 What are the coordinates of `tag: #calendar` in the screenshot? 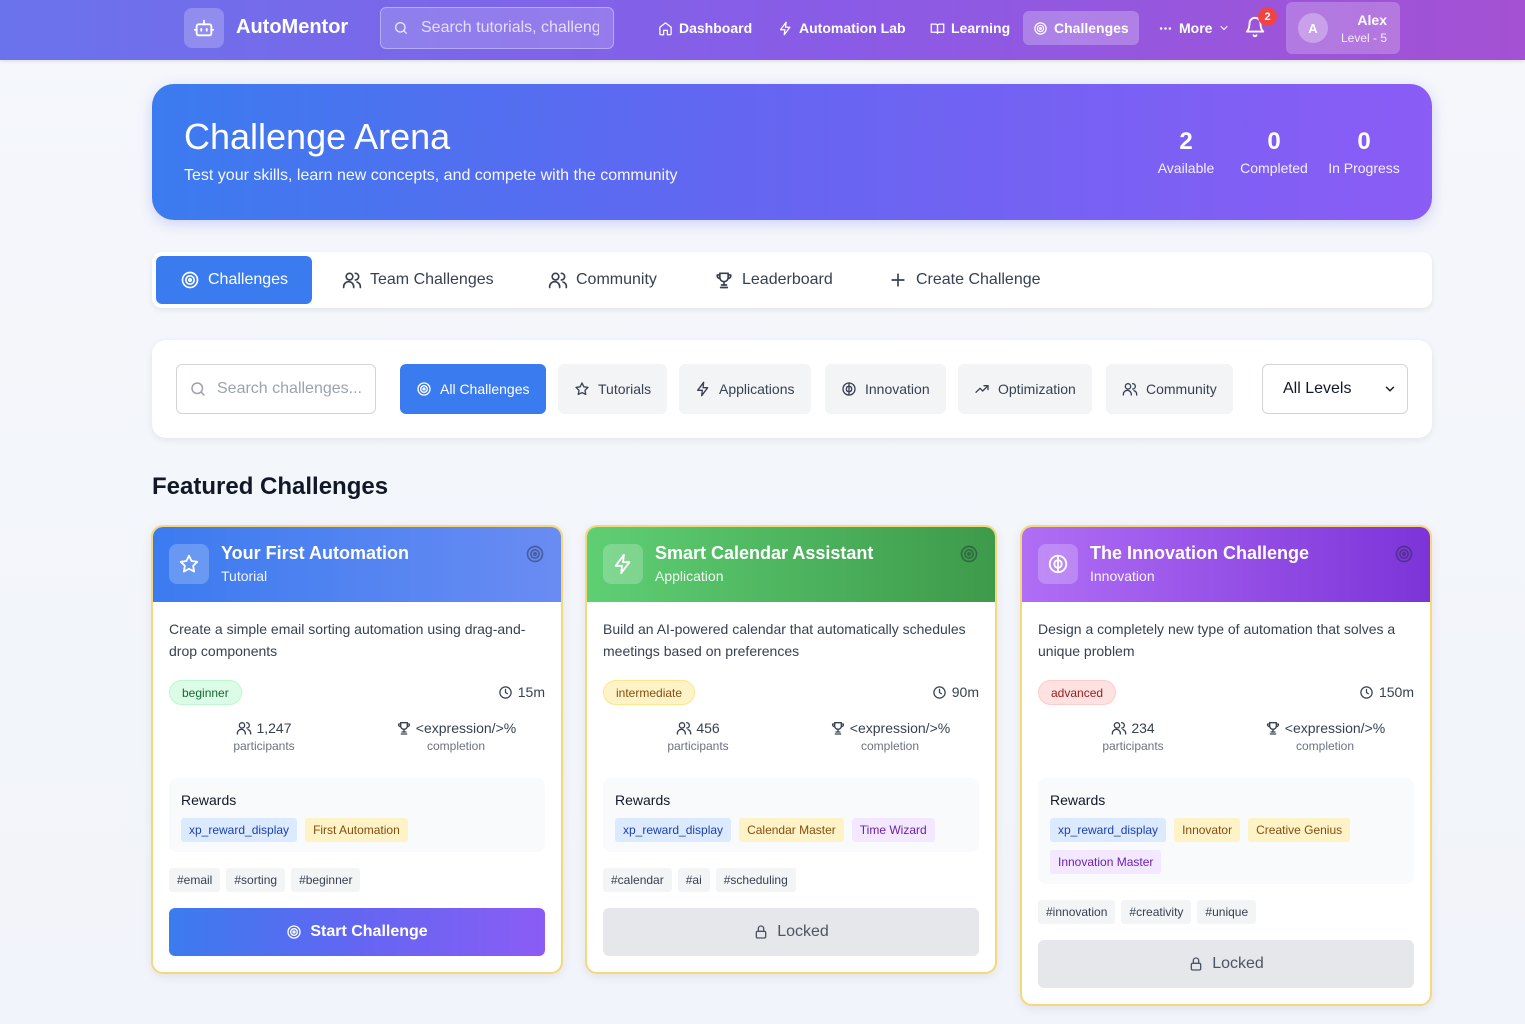 It's located at (637, 880).